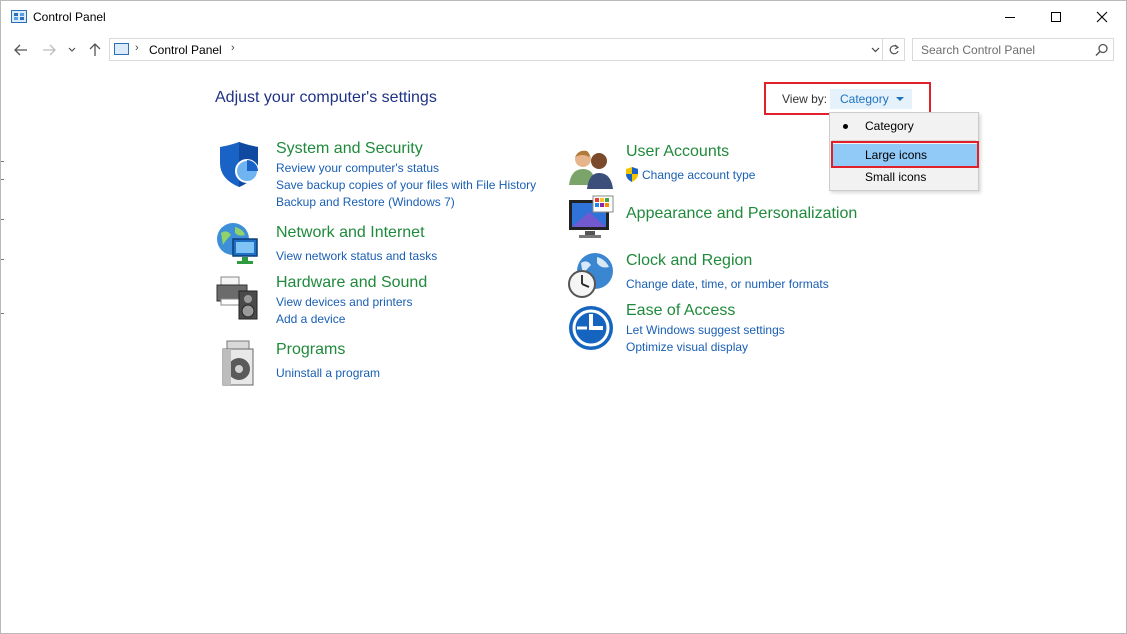 The width and height of the screenshot is (1127, 634). What do you see at coordinates (899, 99) in the screenshot?
I see `caret-down-icon` at bounding box center [899, 99].